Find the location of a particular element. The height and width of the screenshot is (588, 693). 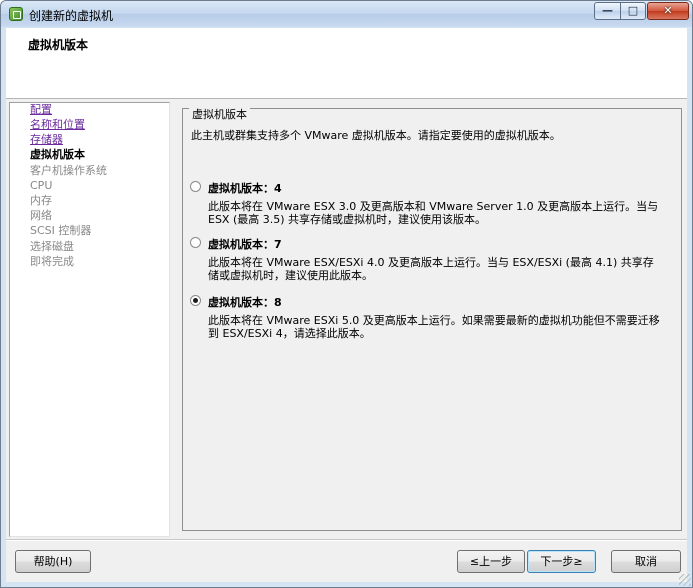

help-button: 帮助(H) is located at coordinates (53, 561).